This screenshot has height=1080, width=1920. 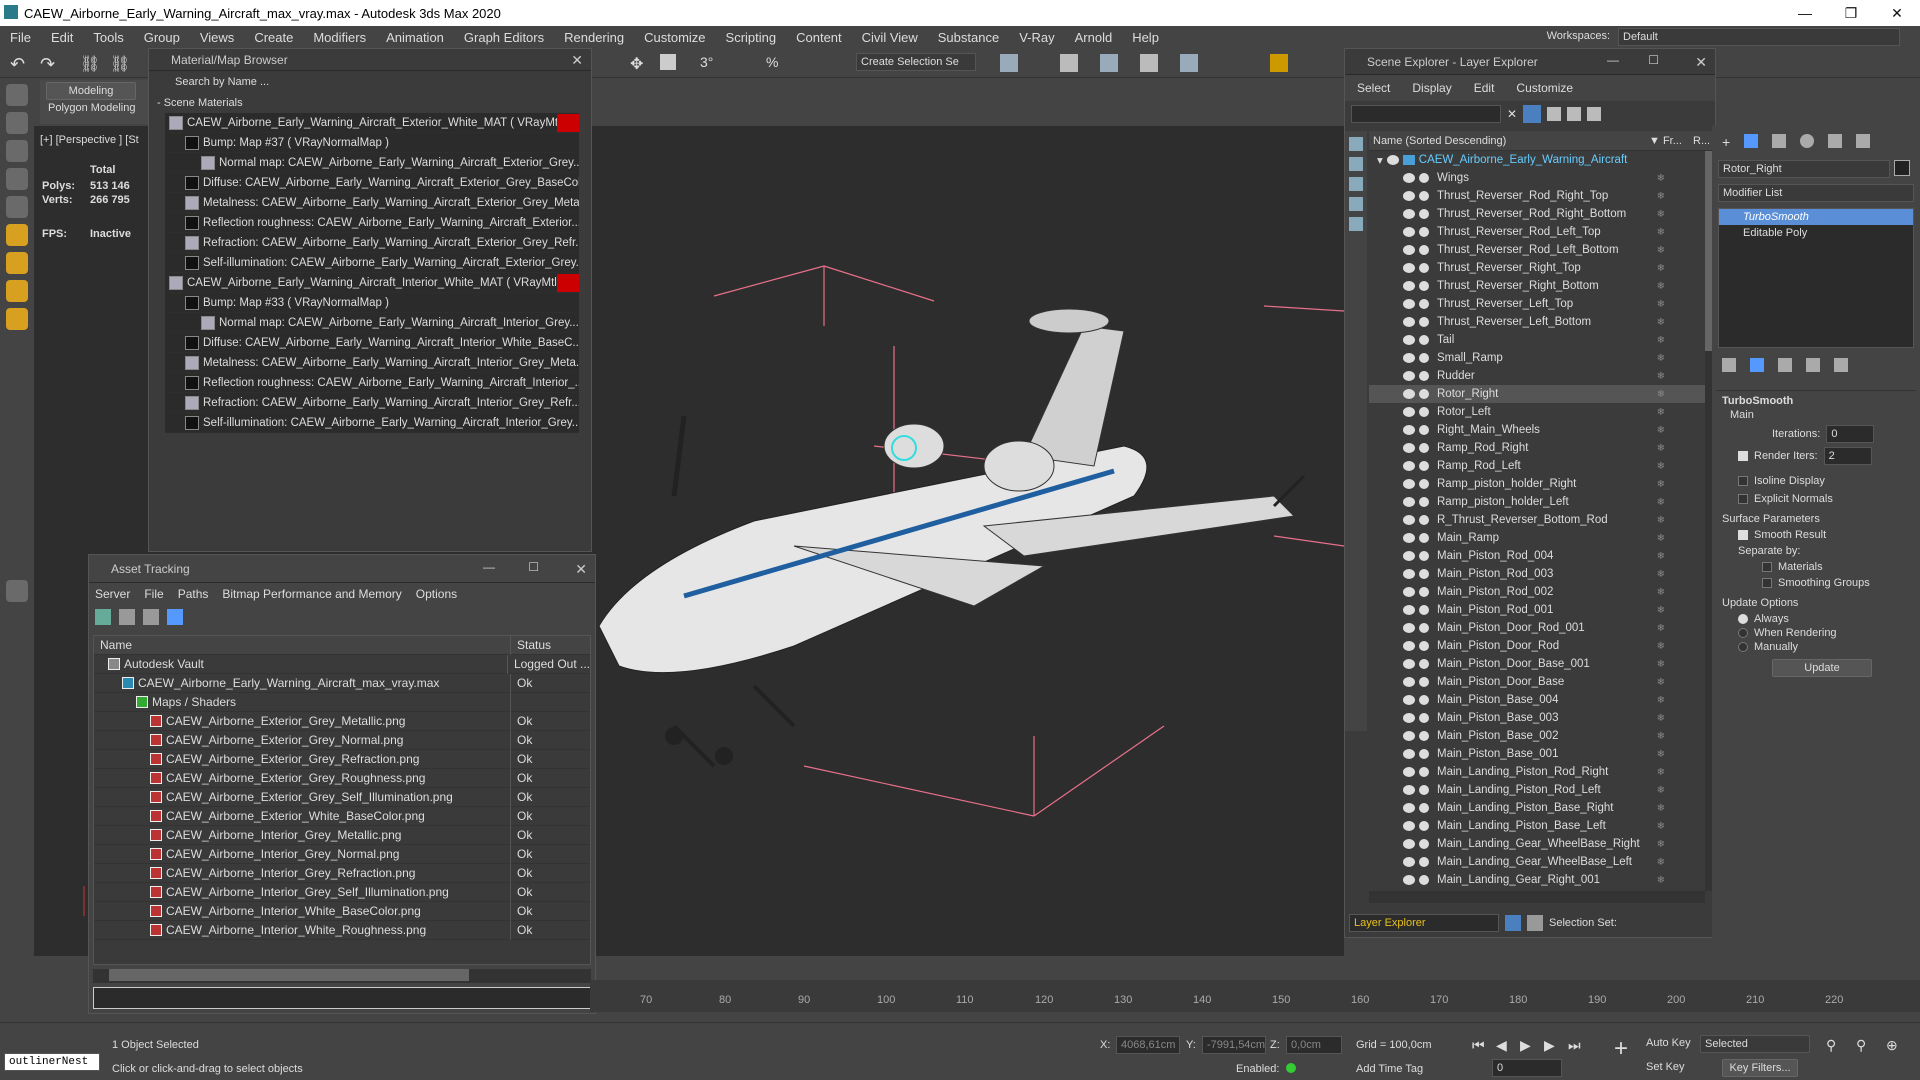 What do you see at coordinates (1537, 682) in the screenshot?
I see `scene-object-row: Main_Piston_Door_Base ❄` at bounding box center [1537, 682].